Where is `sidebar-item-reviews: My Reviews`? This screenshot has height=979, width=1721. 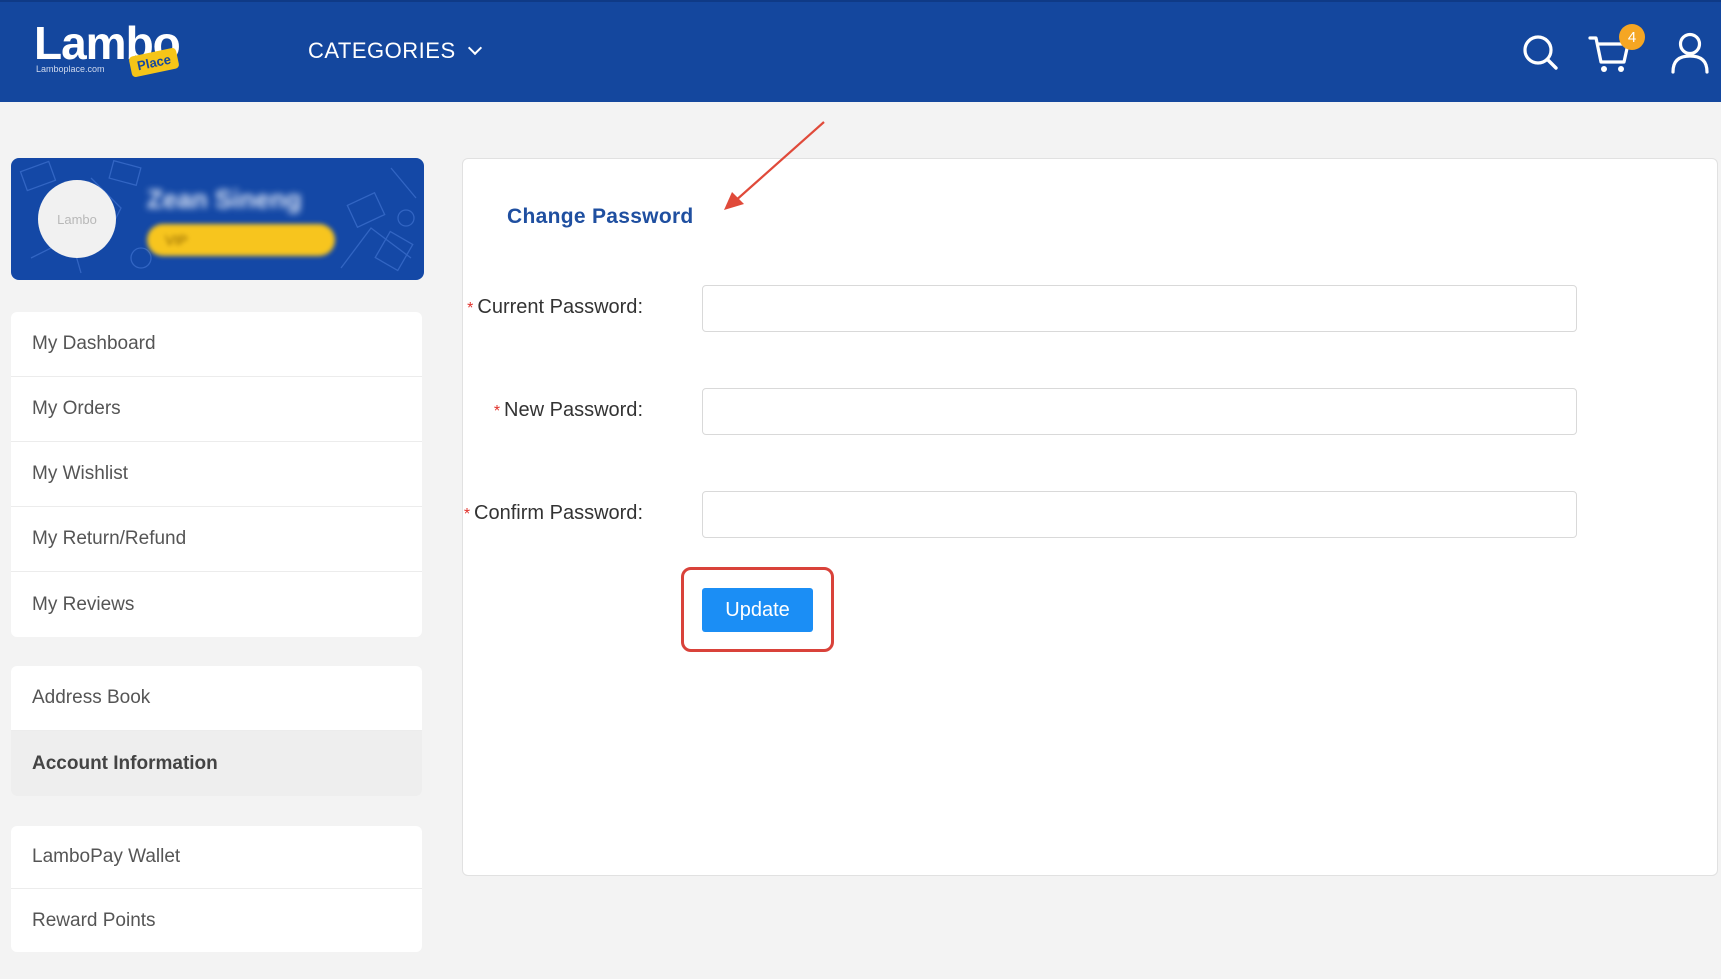 sidebar-item-reviews: My Reviews is located at coordinates (216, 604).